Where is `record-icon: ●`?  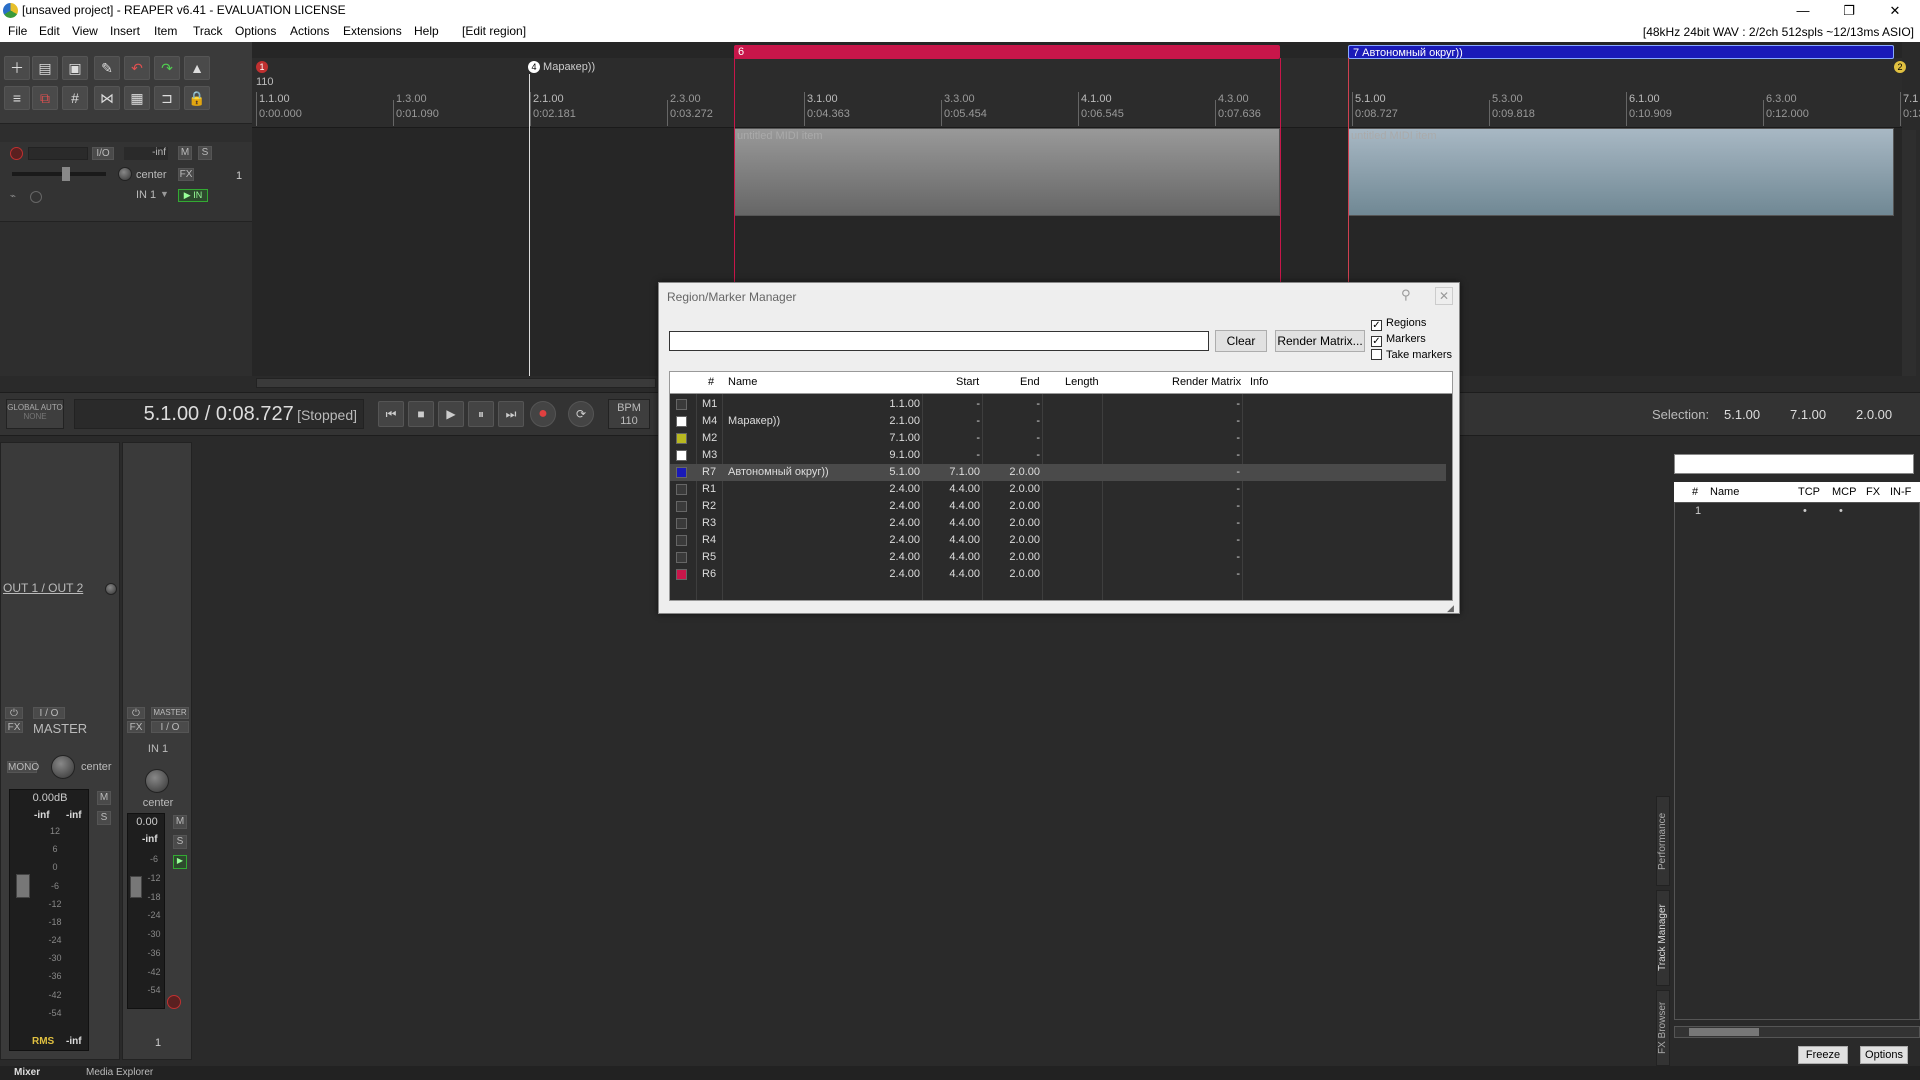 record-icon: ● is located at coordinates (543, 414).